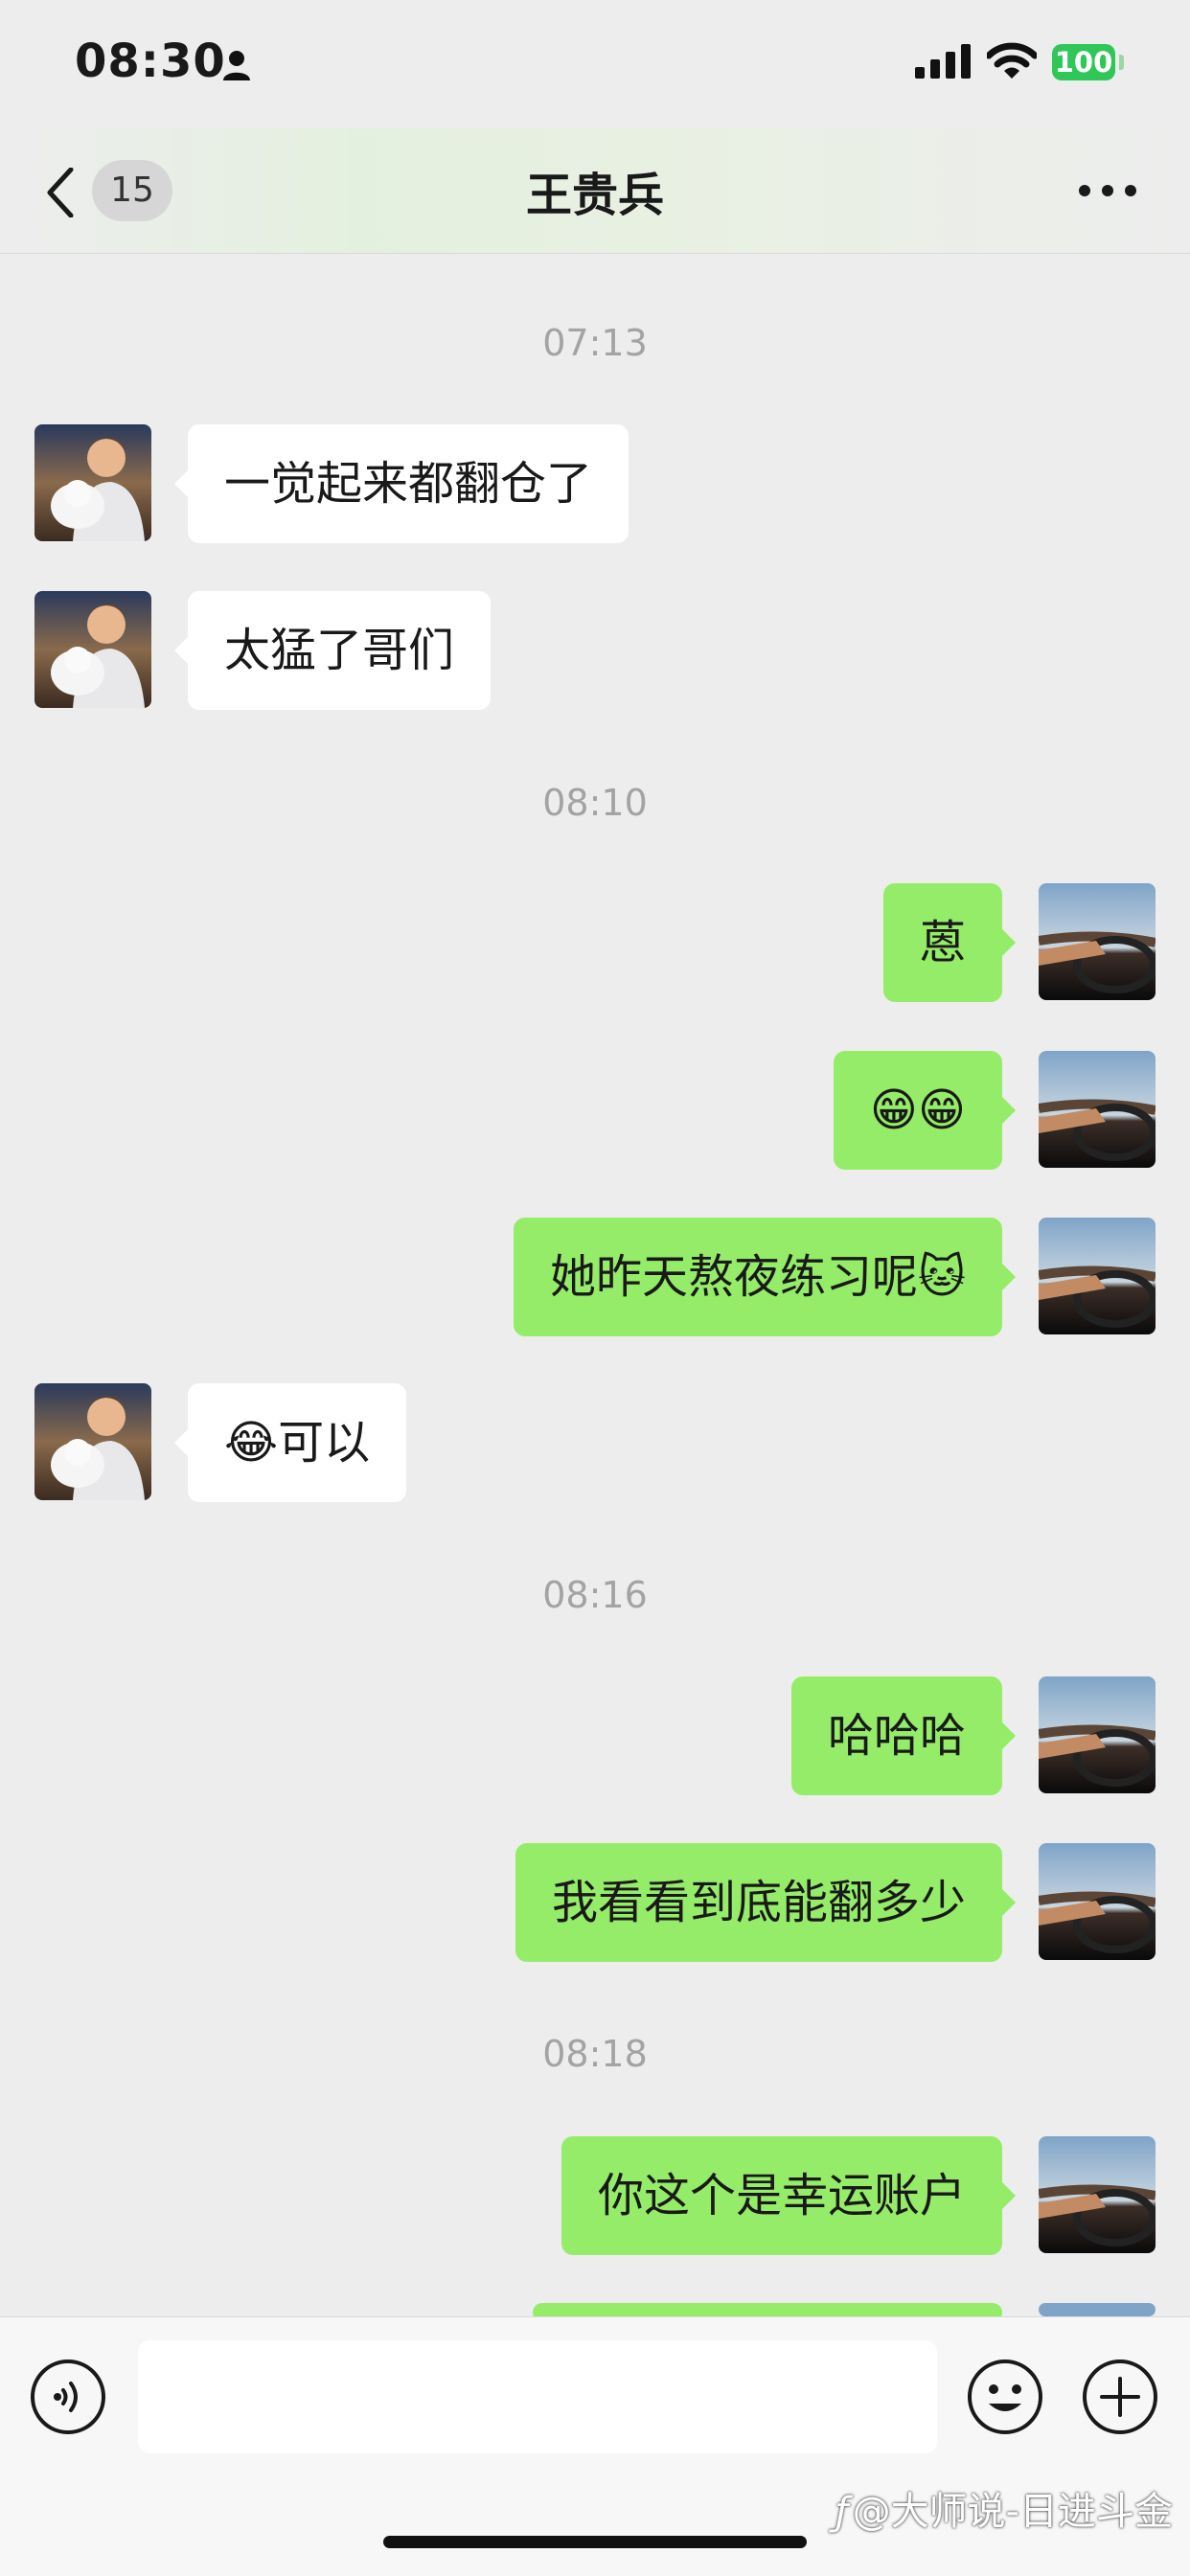 The image size is (1190, 2576). Describe the element at coordinates (766, 1902) in the screenshot. I see `outgoing-message: 我看看到底能翻多少` at that location.